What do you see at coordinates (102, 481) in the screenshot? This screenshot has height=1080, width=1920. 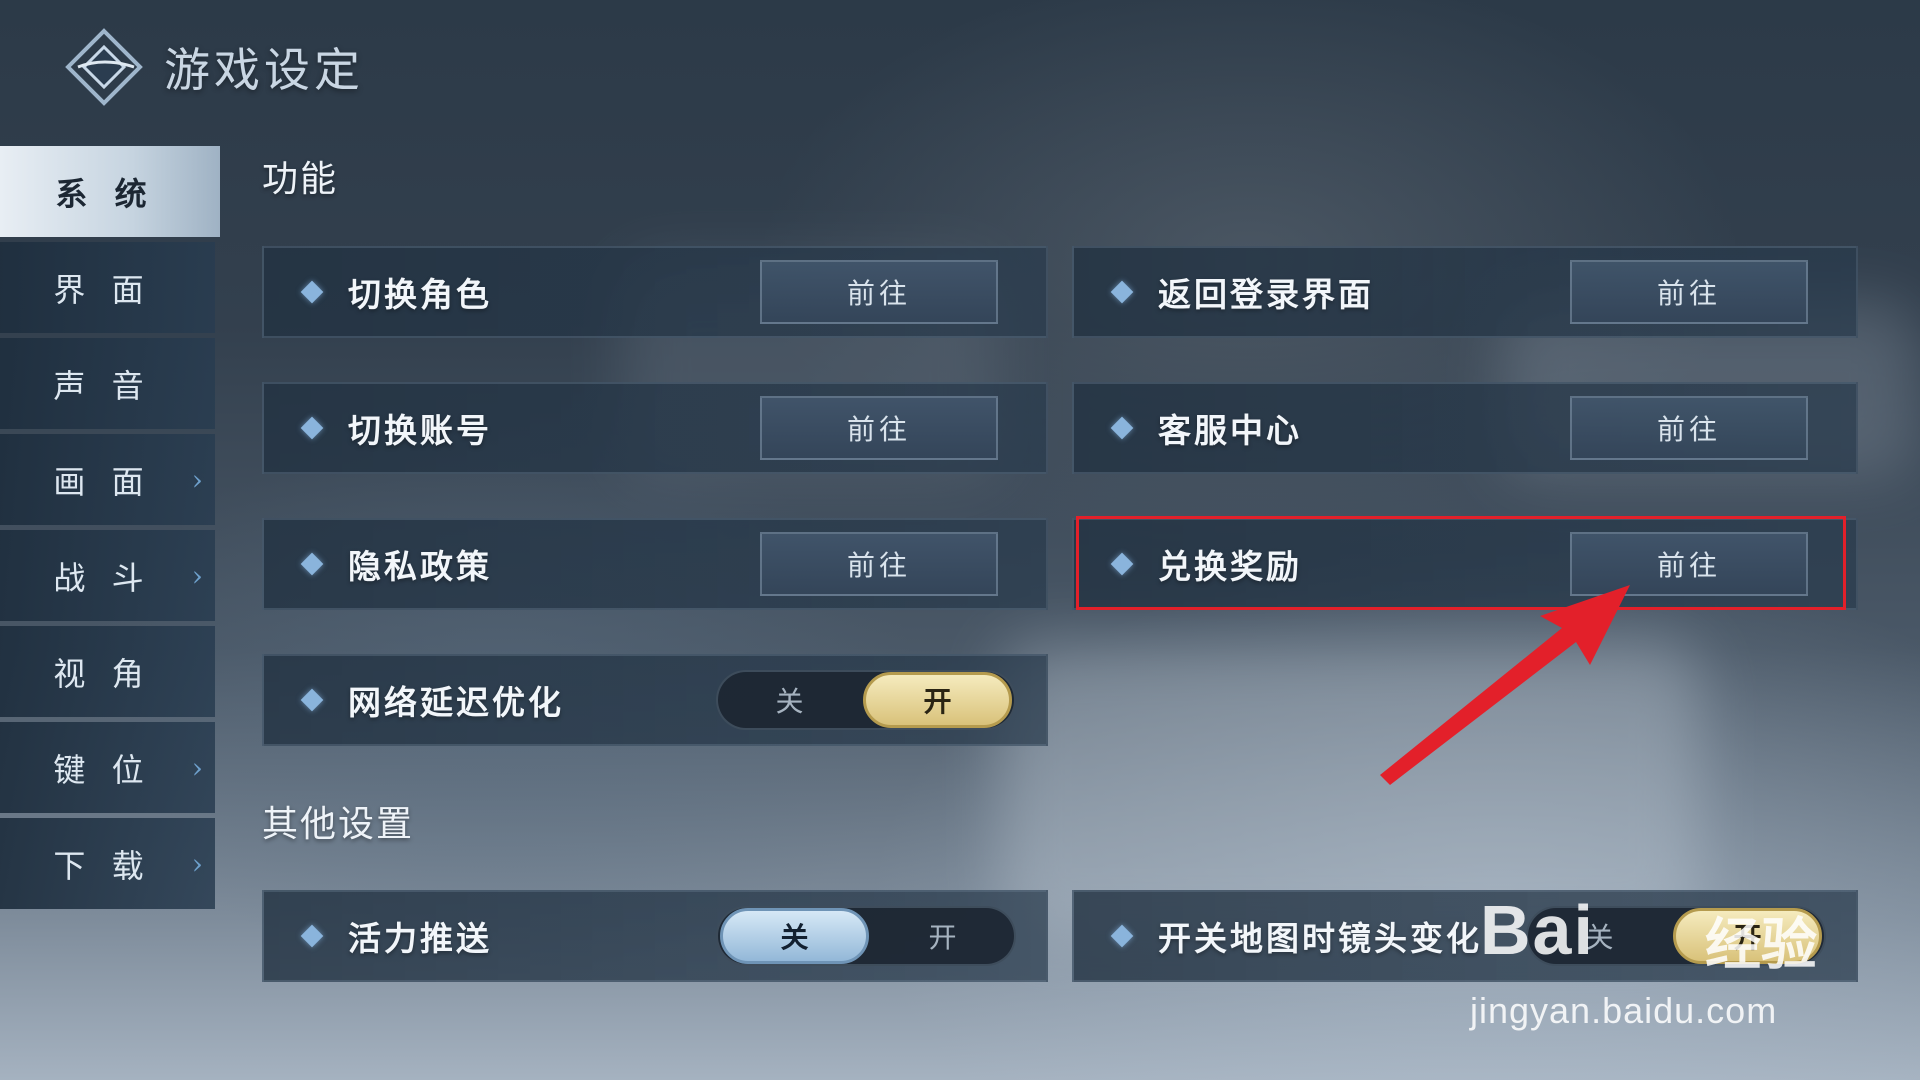 I see `sidebar-item-label: 画 面` at bounding box center [102, 481].